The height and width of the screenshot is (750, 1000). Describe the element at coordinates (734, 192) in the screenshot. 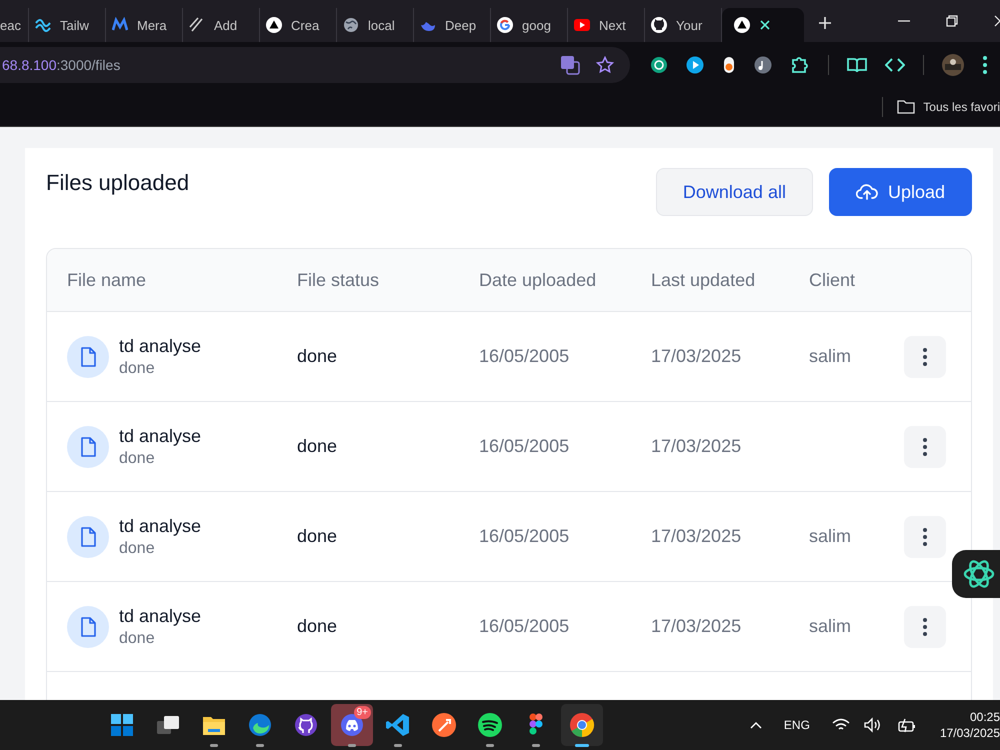

I see `download-button: Download all` at that location.